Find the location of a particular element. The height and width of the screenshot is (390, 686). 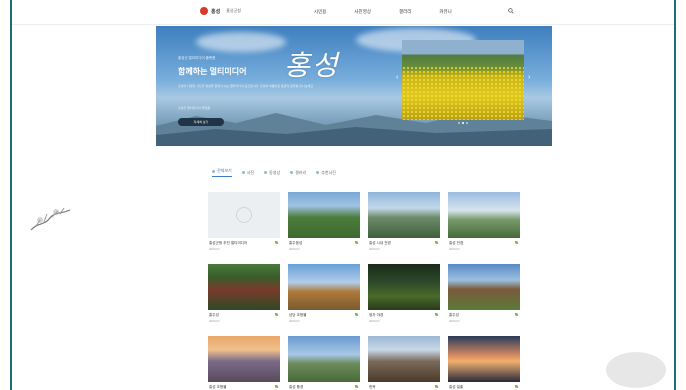

media-card: 남당 조형물 2023.07 is located at coordinates (324, 296).